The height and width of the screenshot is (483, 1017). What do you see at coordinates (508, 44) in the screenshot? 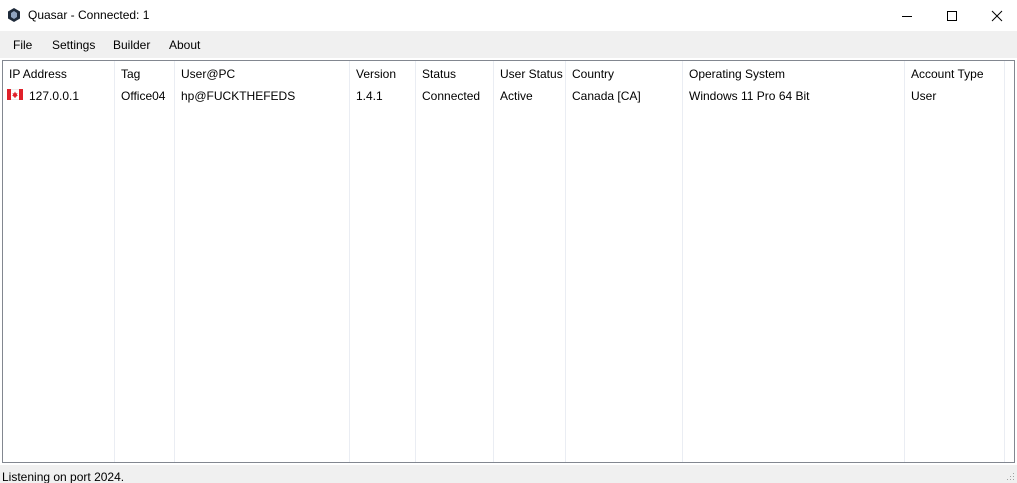
I see `menu-bar: File Settings Builder About` at bounding box center [508, 44].